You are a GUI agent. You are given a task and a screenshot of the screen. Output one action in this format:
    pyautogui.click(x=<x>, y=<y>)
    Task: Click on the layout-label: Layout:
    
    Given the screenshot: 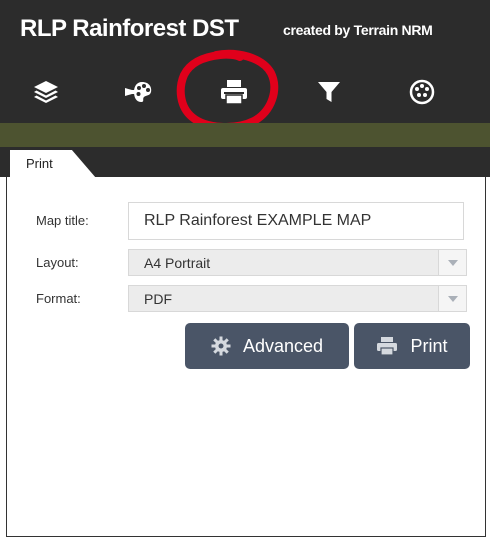 What is the action you would take?
    pyautogui.click(x=57, y=262)
    